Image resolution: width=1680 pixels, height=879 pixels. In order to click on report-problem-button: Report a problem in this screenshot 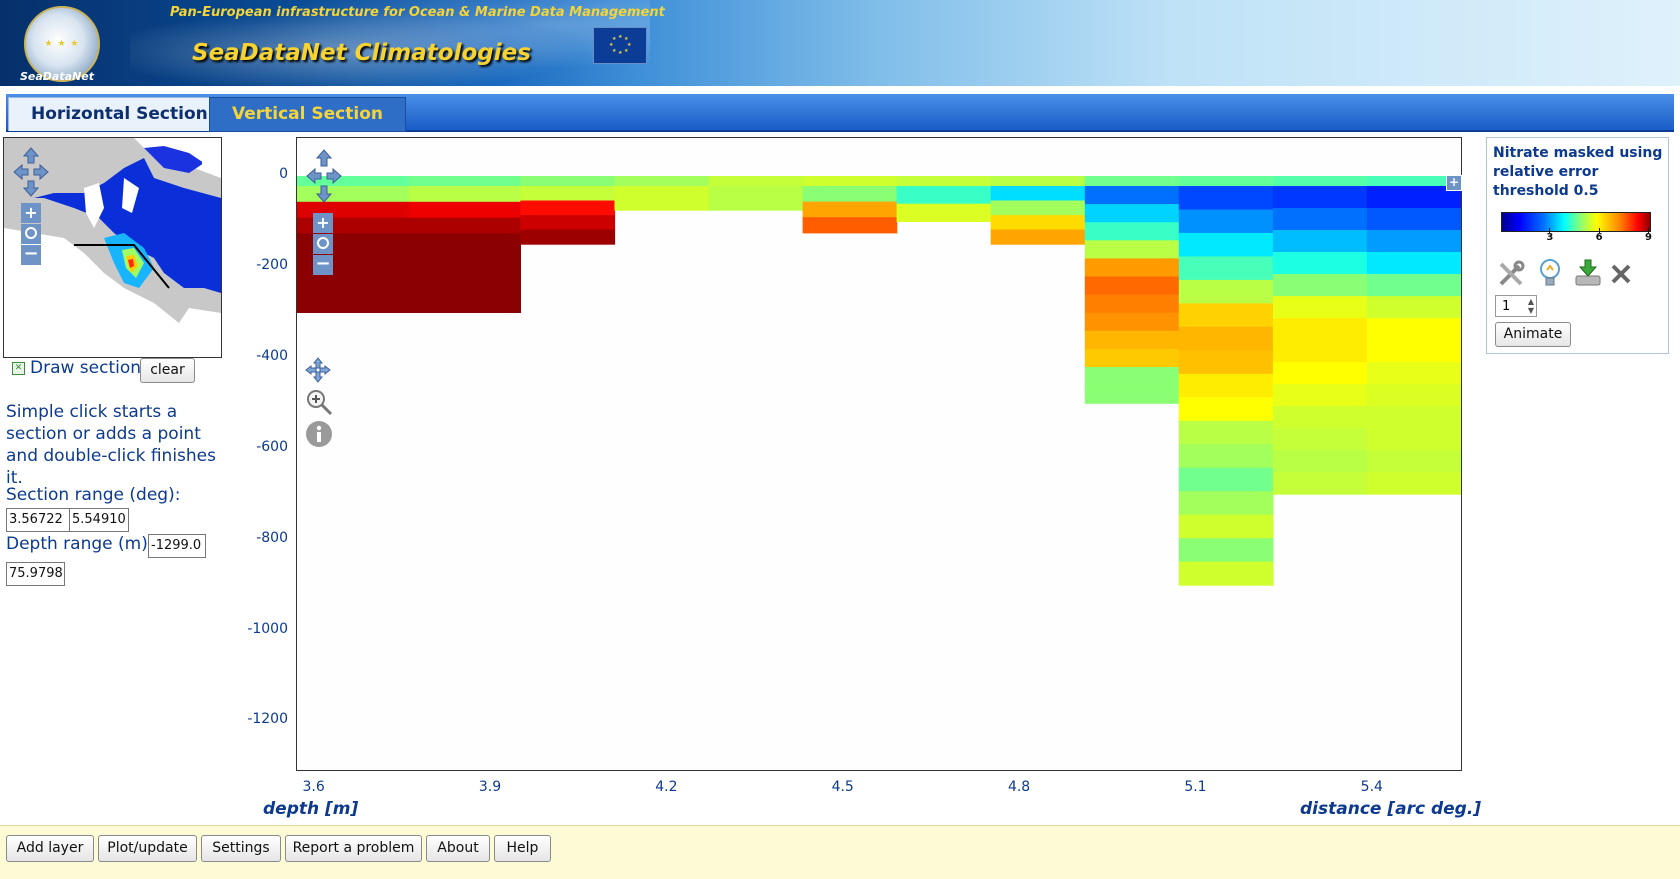, I will do `click(353, 848)`.